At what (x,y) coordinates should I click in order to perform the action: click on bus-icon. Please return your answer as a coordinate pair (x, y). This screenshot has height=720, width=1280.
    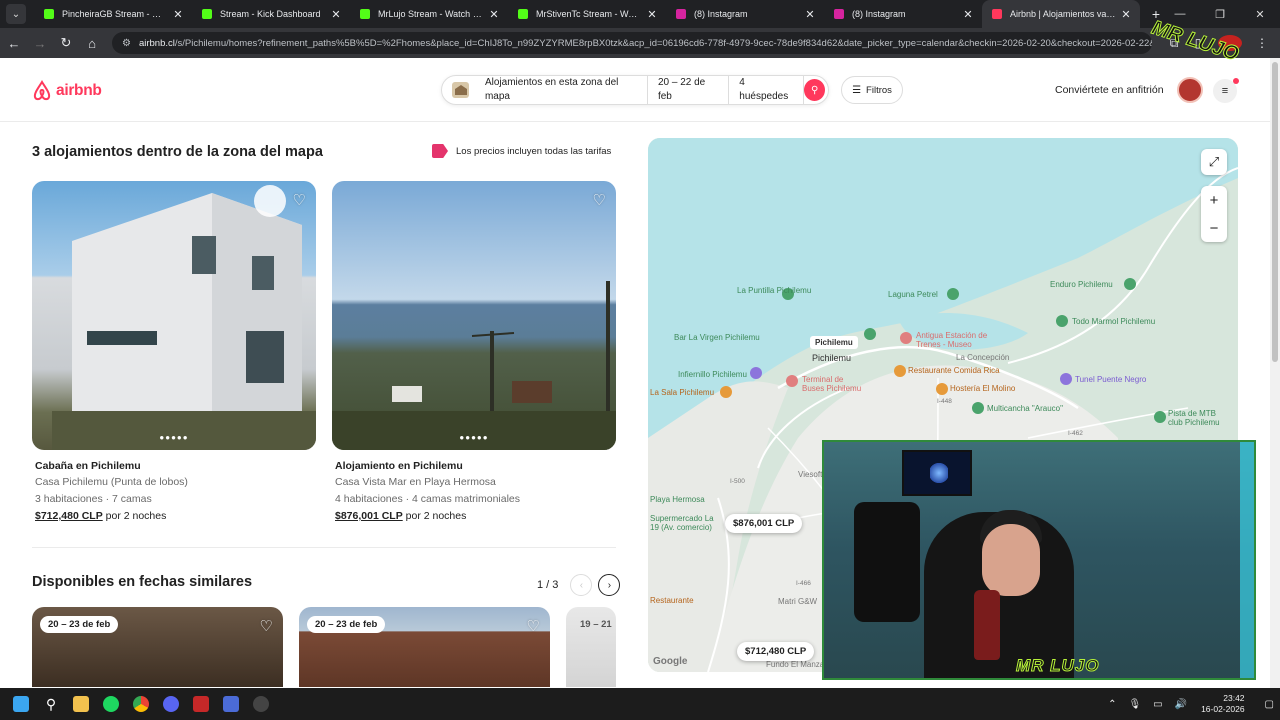
    Looking at the image, I should click on (792, 381).